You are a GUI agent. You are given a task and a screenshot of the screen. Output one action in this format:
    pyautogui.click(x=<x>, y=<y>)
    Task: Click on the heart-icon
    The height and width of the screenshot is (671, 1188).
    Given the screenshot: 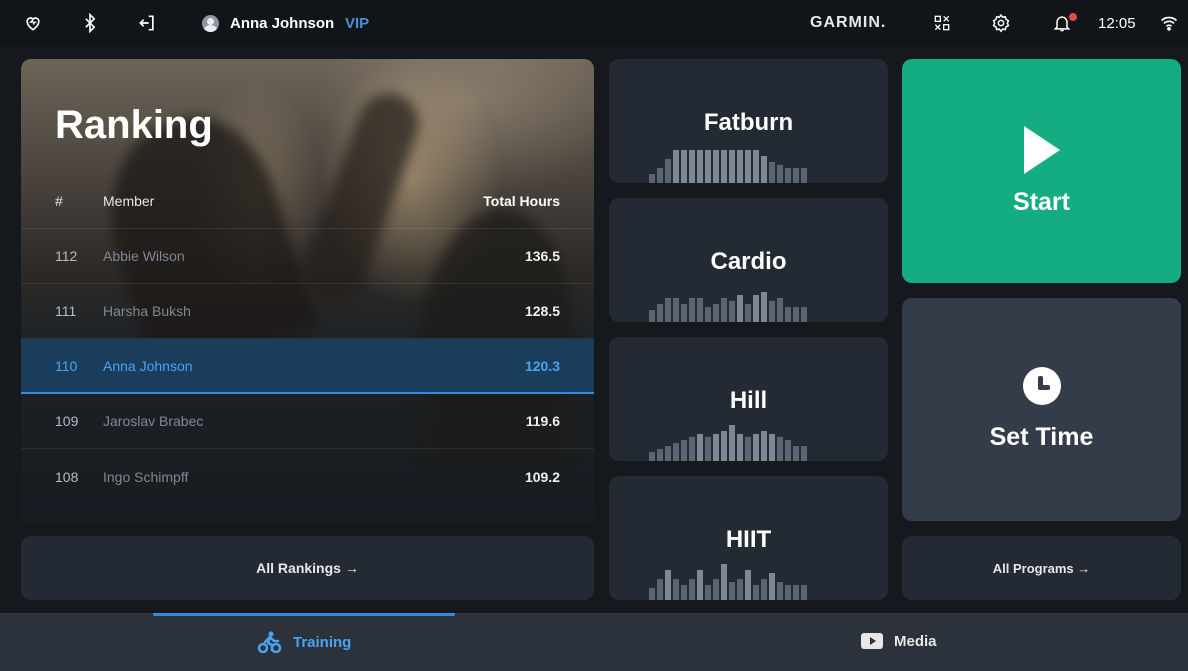 What is the action you would take?
    pyautogui.click(x=33, y=23)
    